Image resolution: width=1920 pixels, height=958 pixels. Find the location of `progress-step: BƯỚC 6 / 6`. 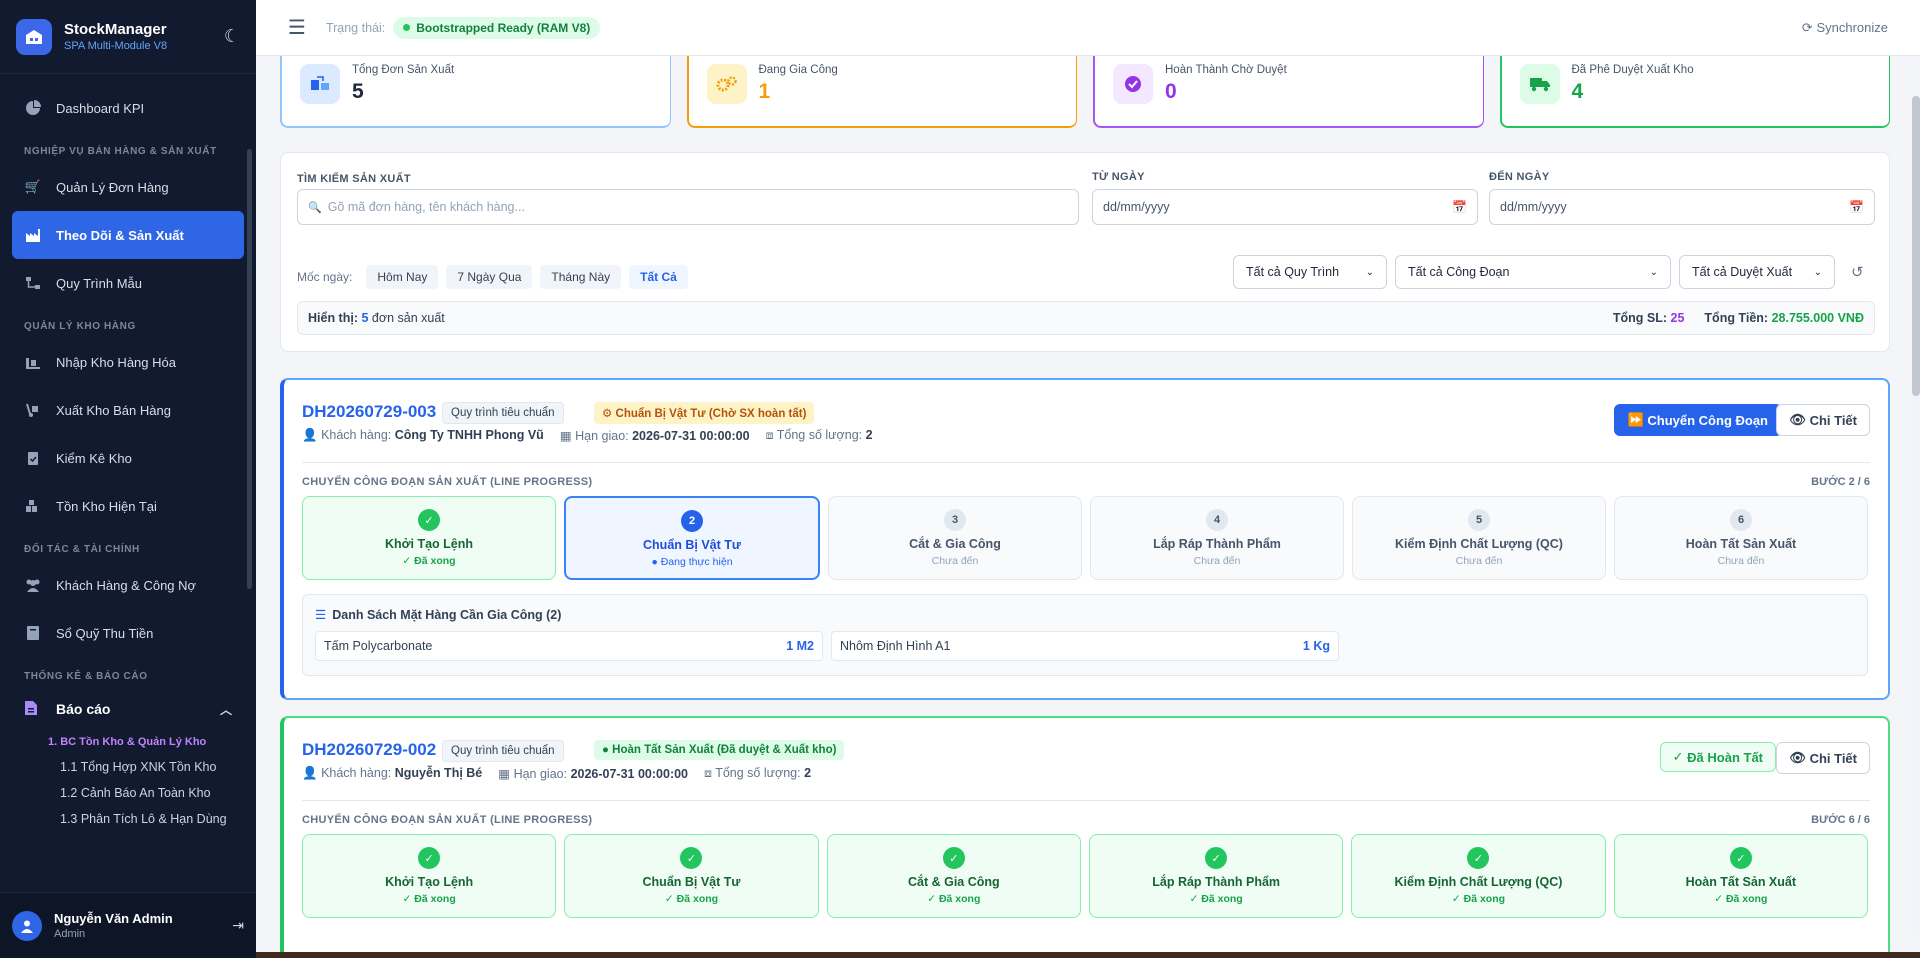

progress-step: BƯỚC 6 / 6 is located at coordinates (1840, 820).